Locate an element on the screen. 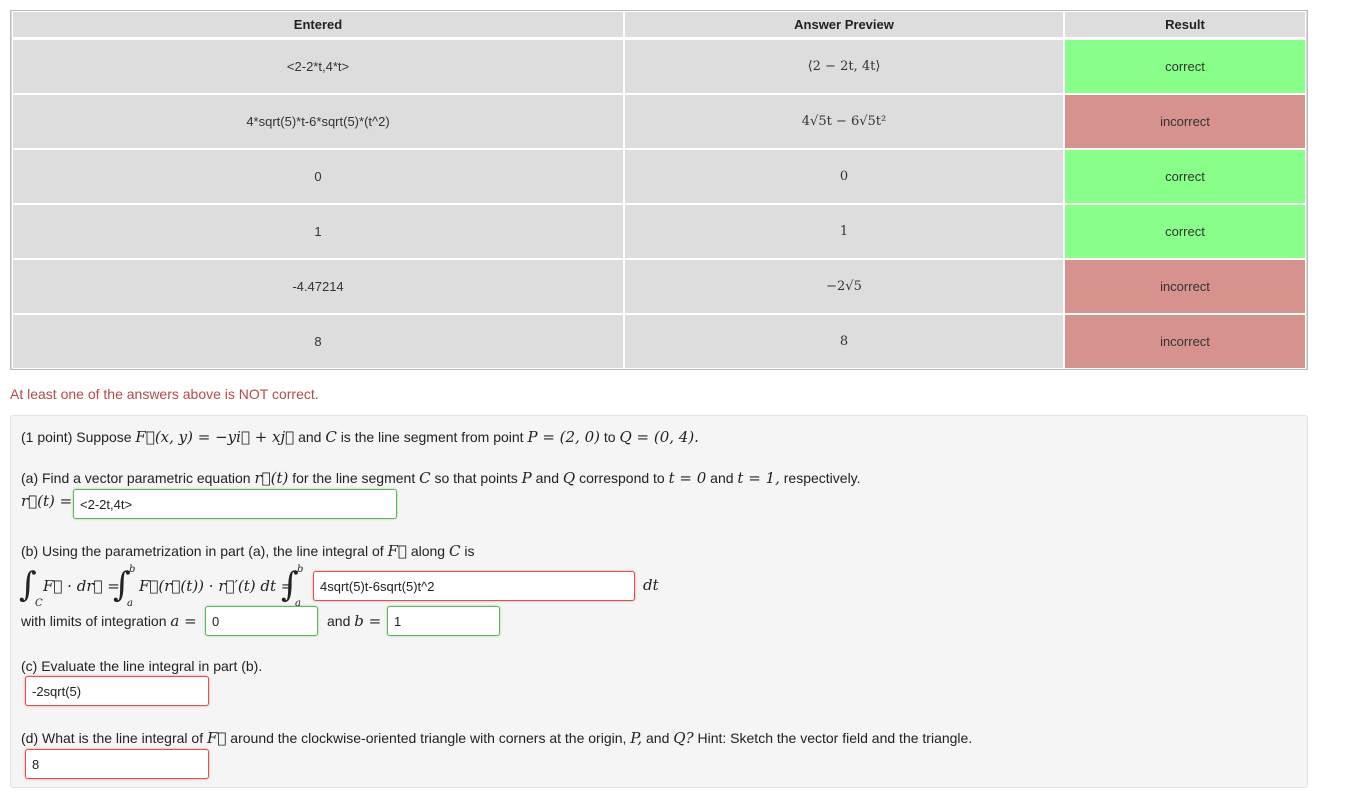 The image size is (1367, 797). intro-curve: C is located at coordinates (331, 437).